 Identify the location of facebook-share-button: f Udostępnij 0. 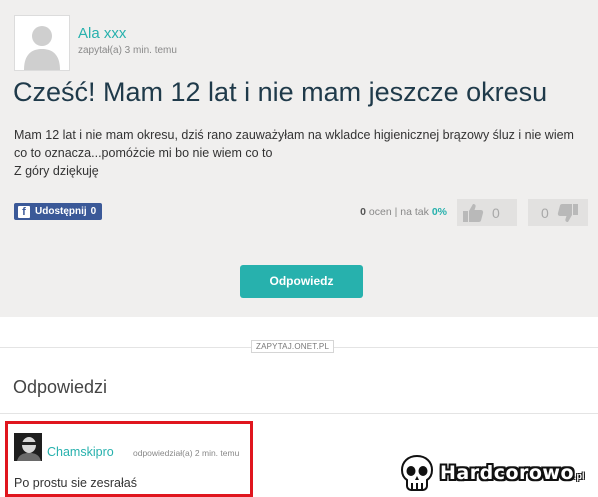
(58, 211).